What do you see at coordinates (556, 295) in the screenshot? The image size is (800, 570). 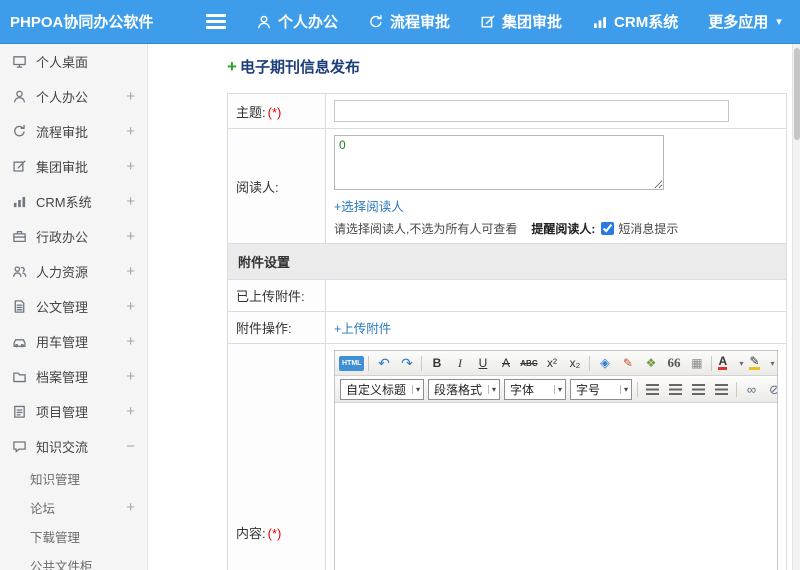 I see `uploaded-value` at bounding box center [556, 295].